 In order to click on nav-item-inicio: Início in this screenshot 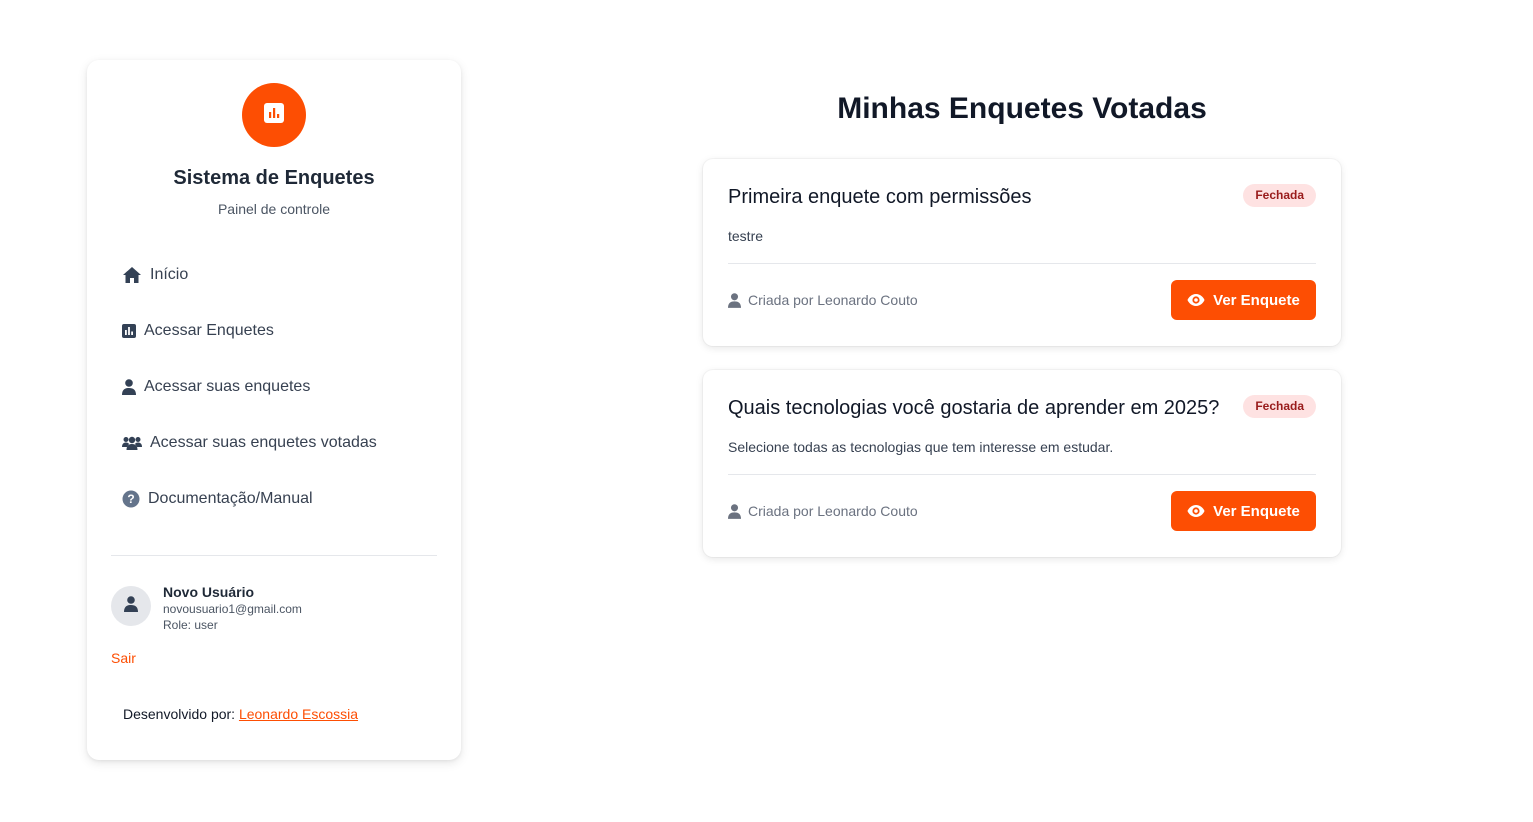, I will do `click(274, 275)`.